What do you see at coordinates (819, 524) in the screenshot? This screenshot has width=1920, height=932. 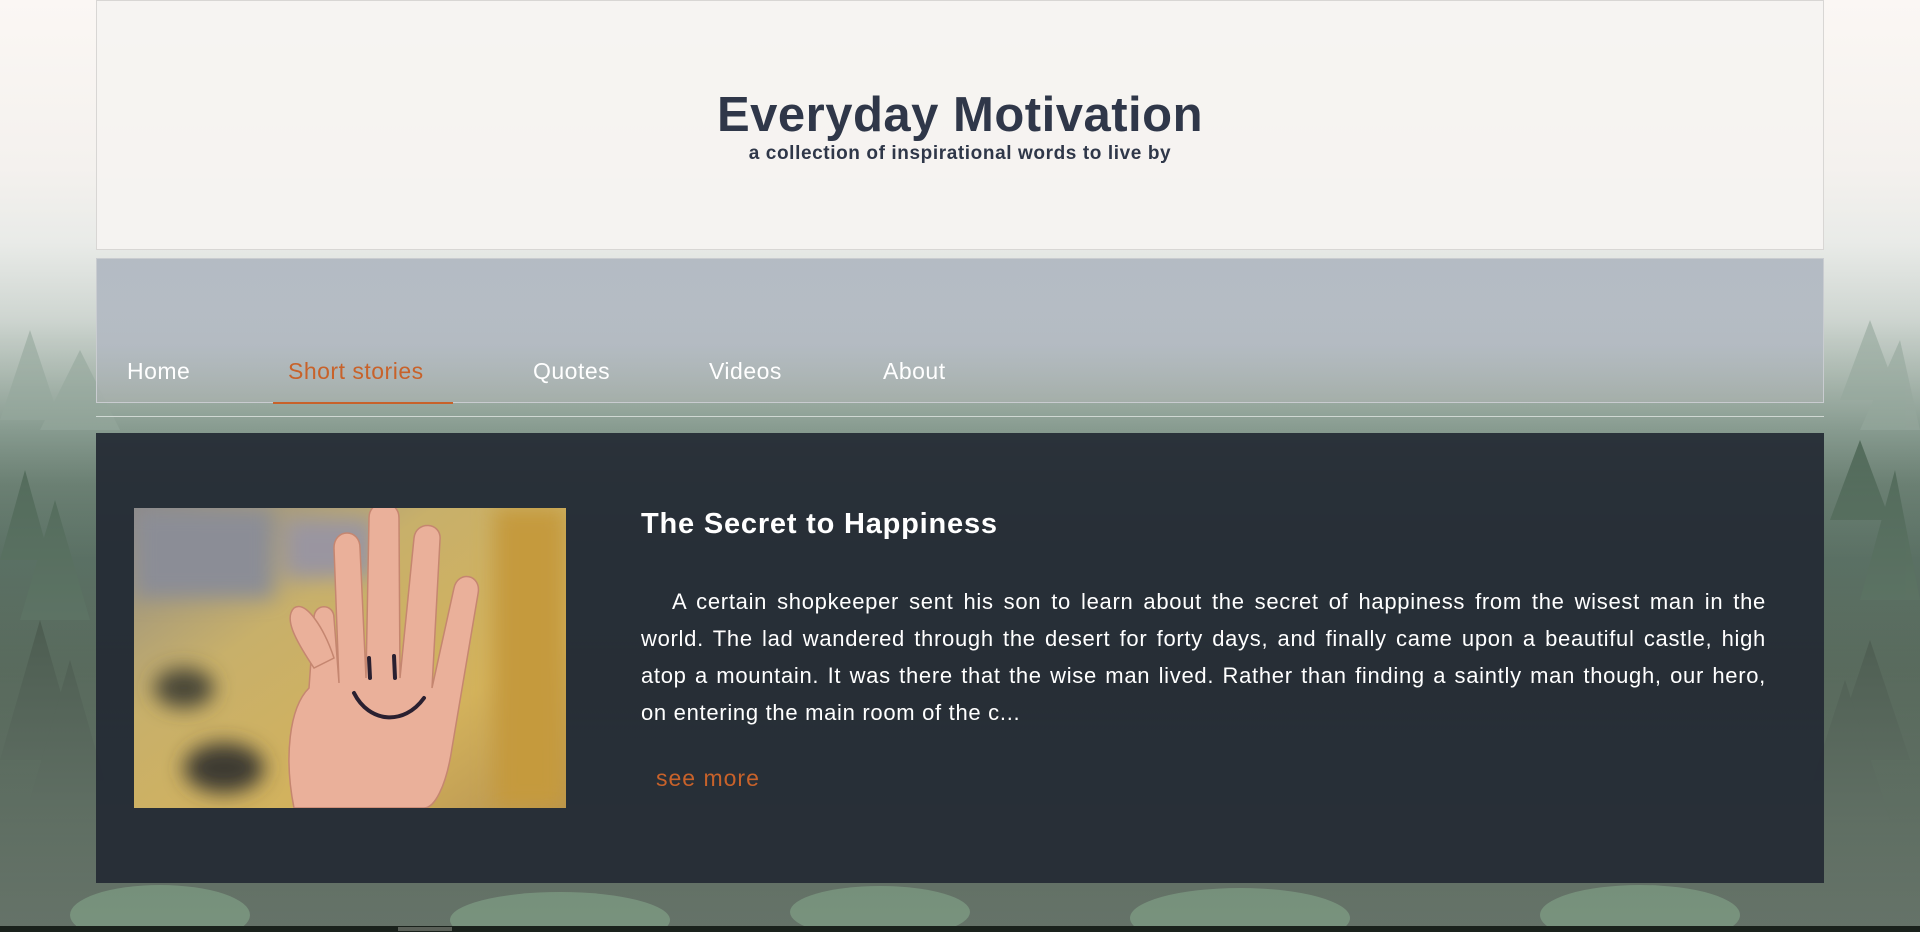 I see `story-title: The Secret to Happiness` at bounding box center [819, 524].